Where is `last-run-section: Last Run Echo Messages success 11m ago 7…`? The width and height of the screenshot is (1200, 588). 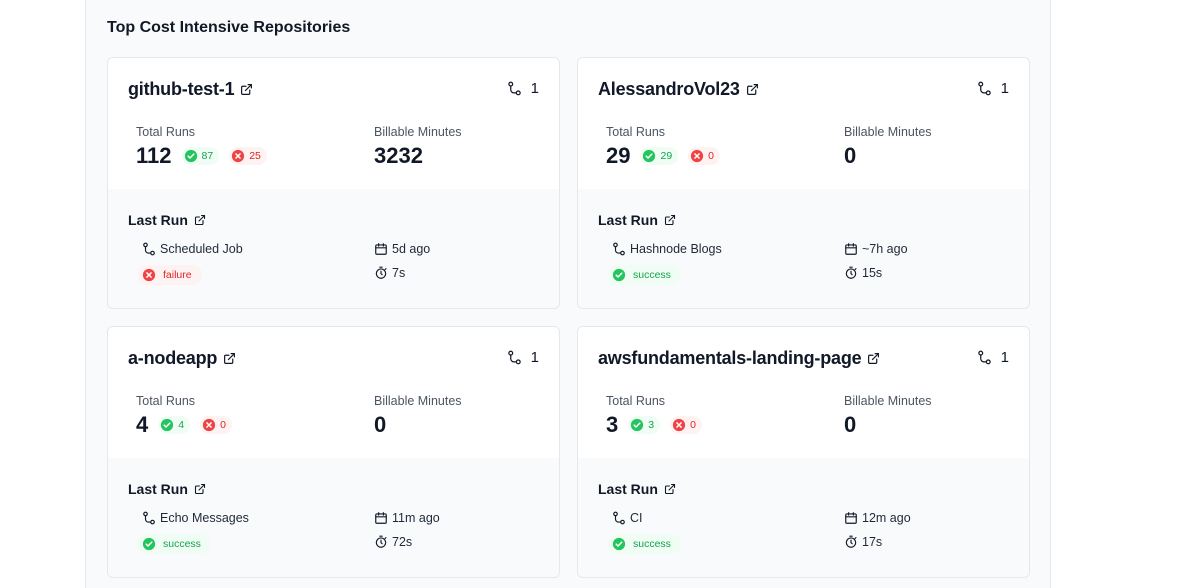
last-run-section: Last Run Echo Messages success 11m ago 7… is located at coordinates (333, 517).